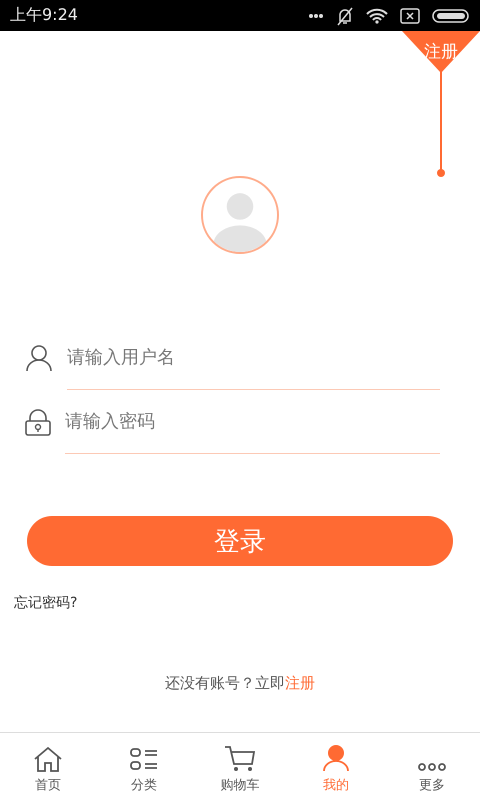 The width and height of the screenshot is (480, 800). I want to click on tab-item: 首页, so click(48, 766).